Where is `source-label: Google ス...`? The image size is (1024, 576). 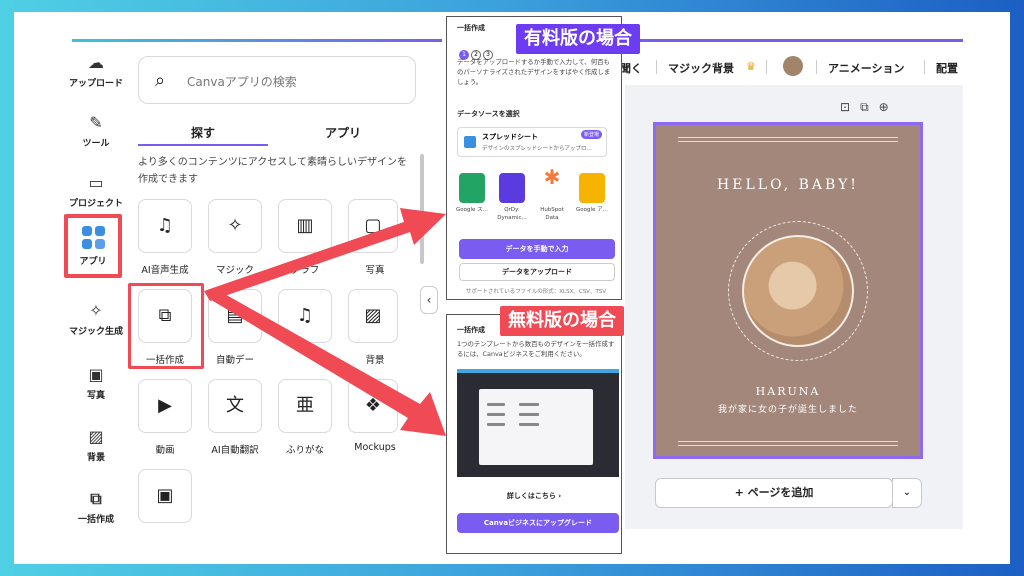 source-label: Google ス... is located at coordinates (472, 210).